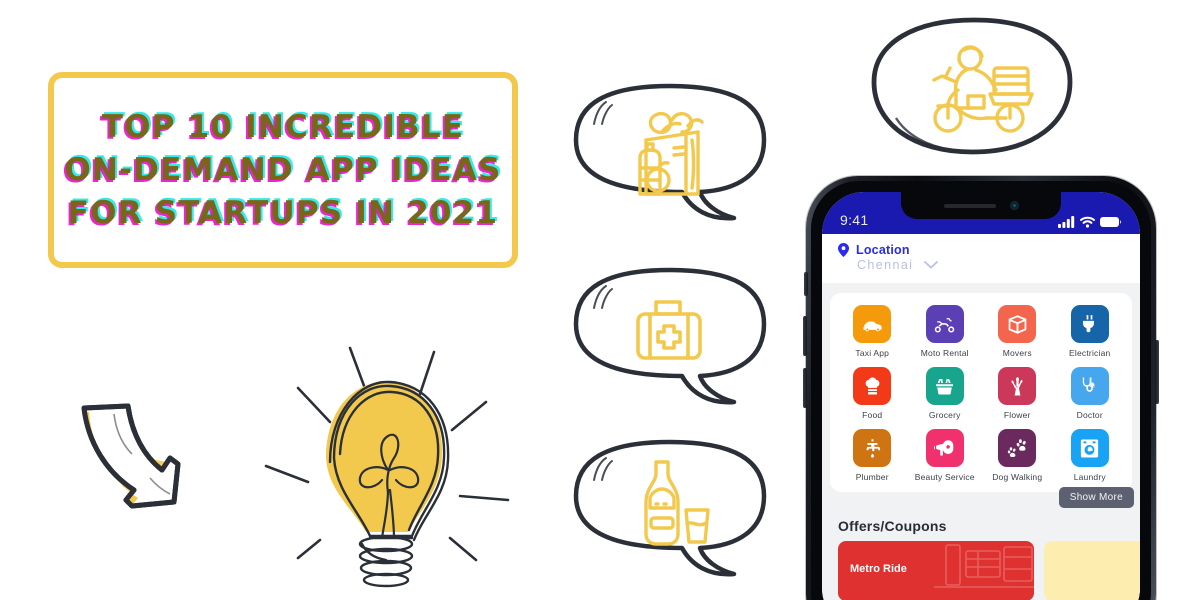  Describe the element at coordinates (137, 453) in the screenshot. I see `hand-drawn-down-arrow-icon` at that location.